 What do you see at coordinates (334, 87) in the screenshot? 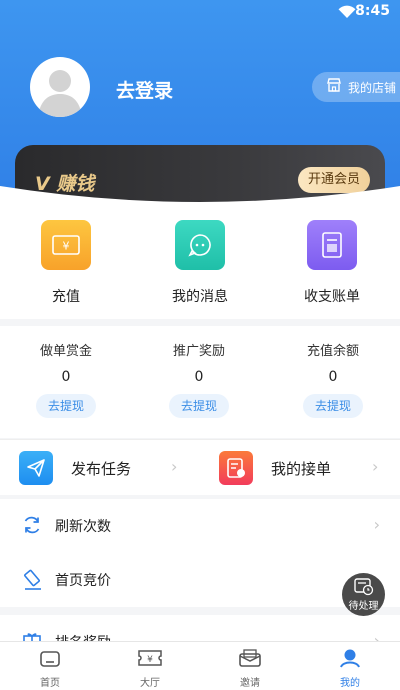
I see `shop-icon` at bounding box center [334, 87].